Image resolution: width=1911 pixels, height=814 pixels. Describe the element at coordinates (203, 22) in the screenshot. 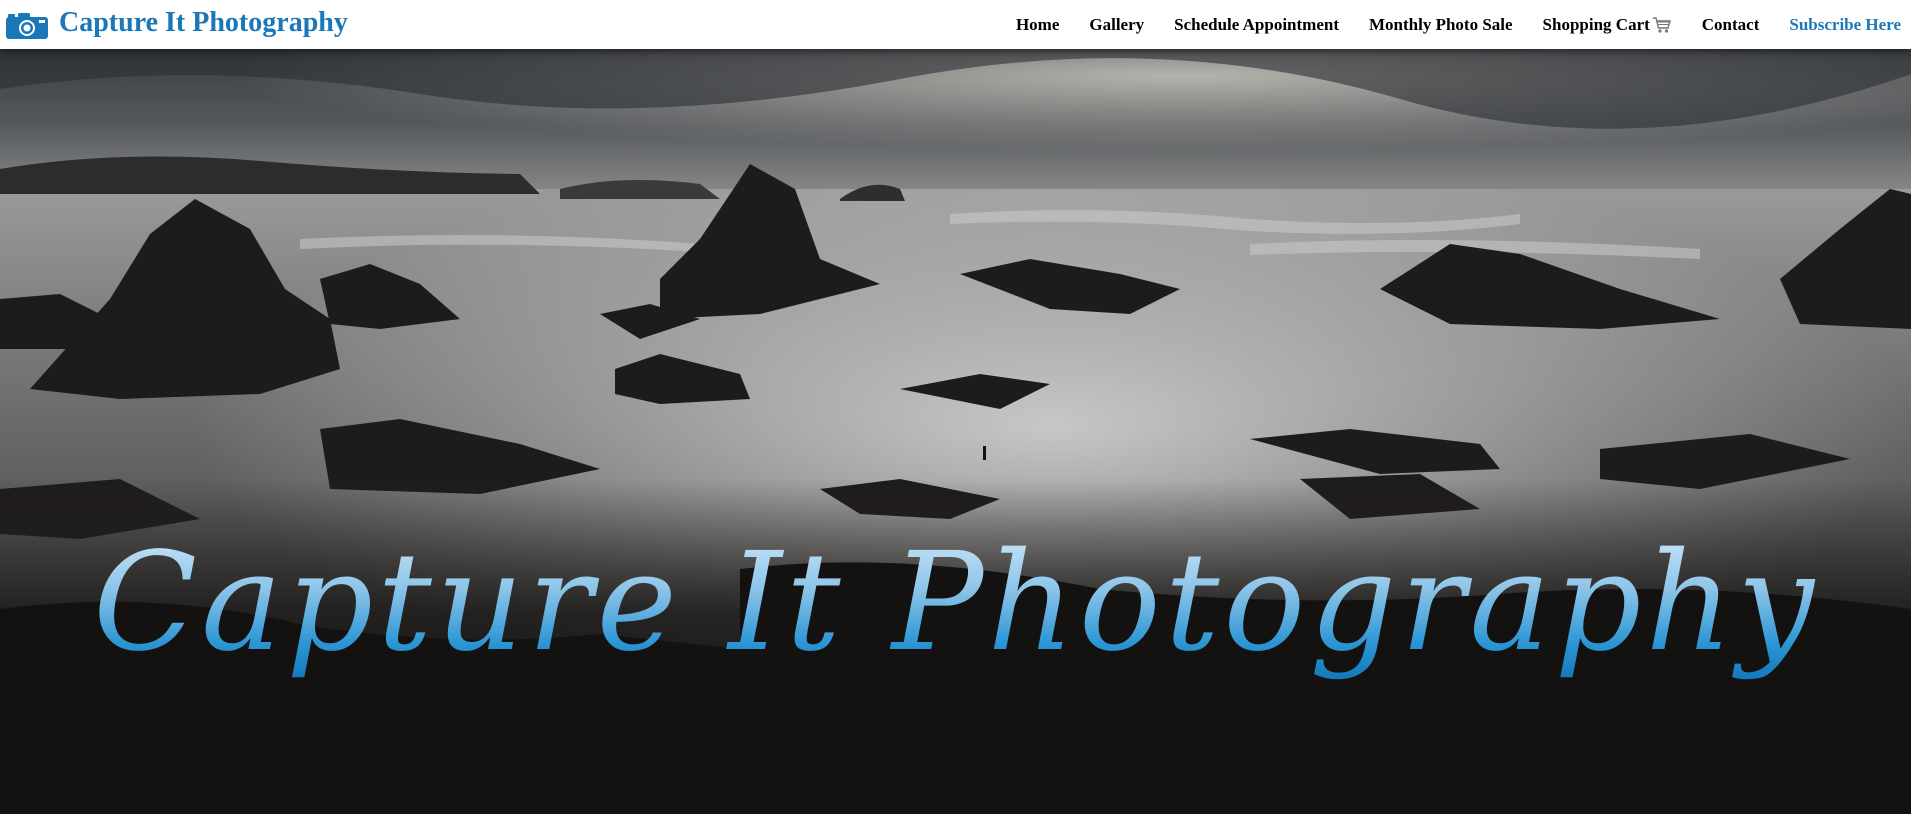

I see `brand-name: Capture It Photography` at that location.